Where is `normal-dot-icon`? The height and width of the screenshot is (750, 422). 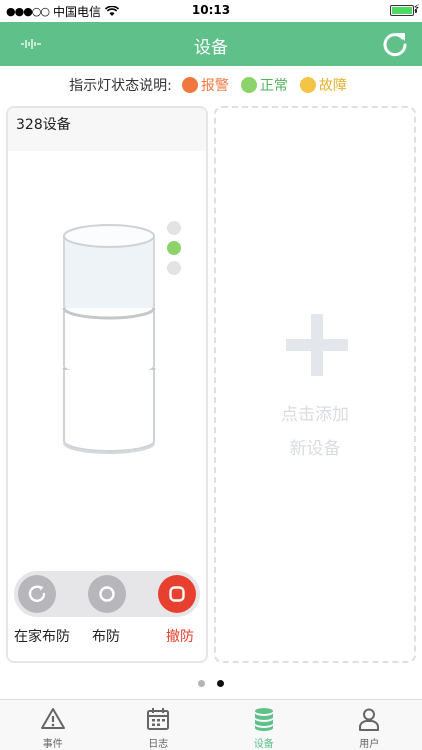 normal-dot-icon is located at coordinates (248, 85).